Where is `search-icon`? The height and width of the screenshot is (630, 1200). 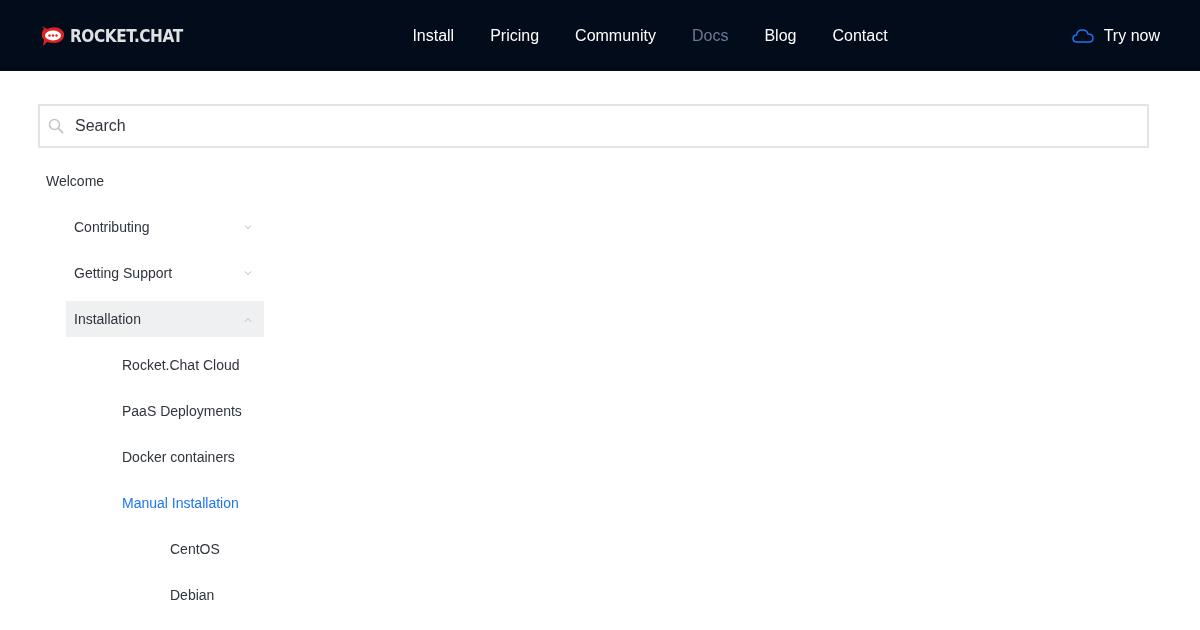
search-icon is located at coordinates (56, 126).